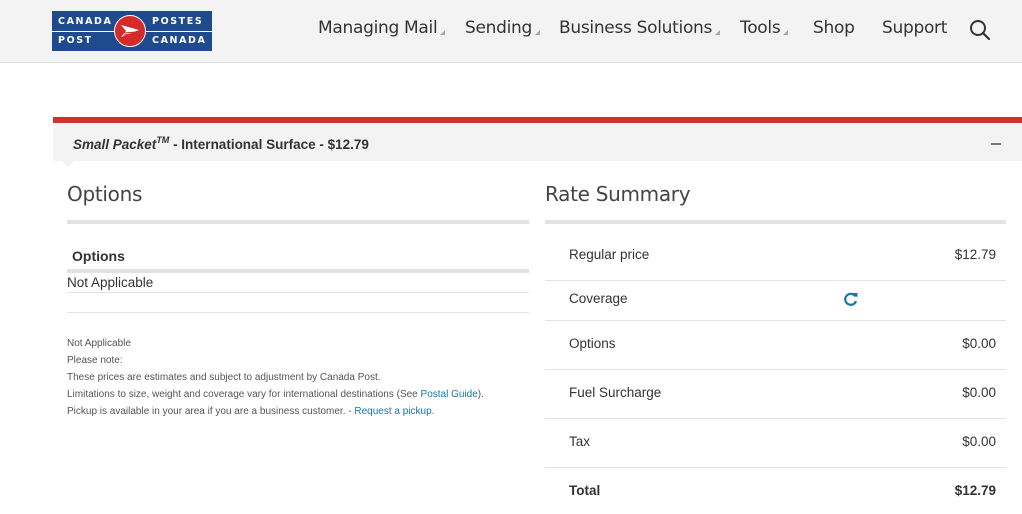  Describe the element at coordinates (851, 299) in the screenshot. I see `refresh-icon` at that location.